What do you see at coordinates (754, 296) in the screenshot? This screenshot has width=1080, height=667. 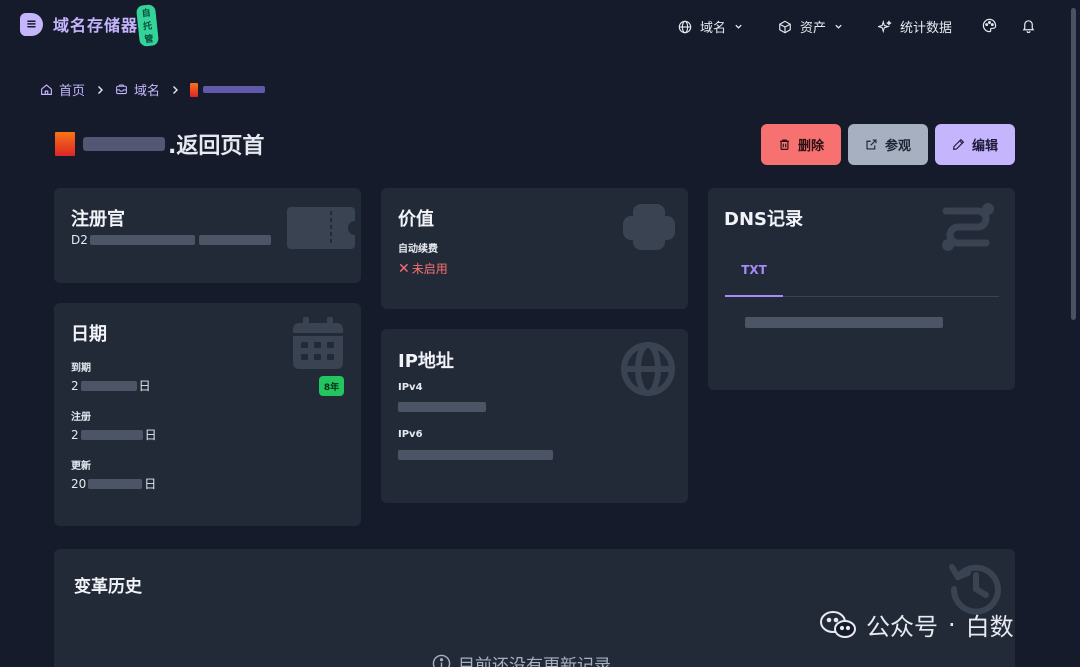 I see `active-tab-indicator` at bounding box center [754, 296].